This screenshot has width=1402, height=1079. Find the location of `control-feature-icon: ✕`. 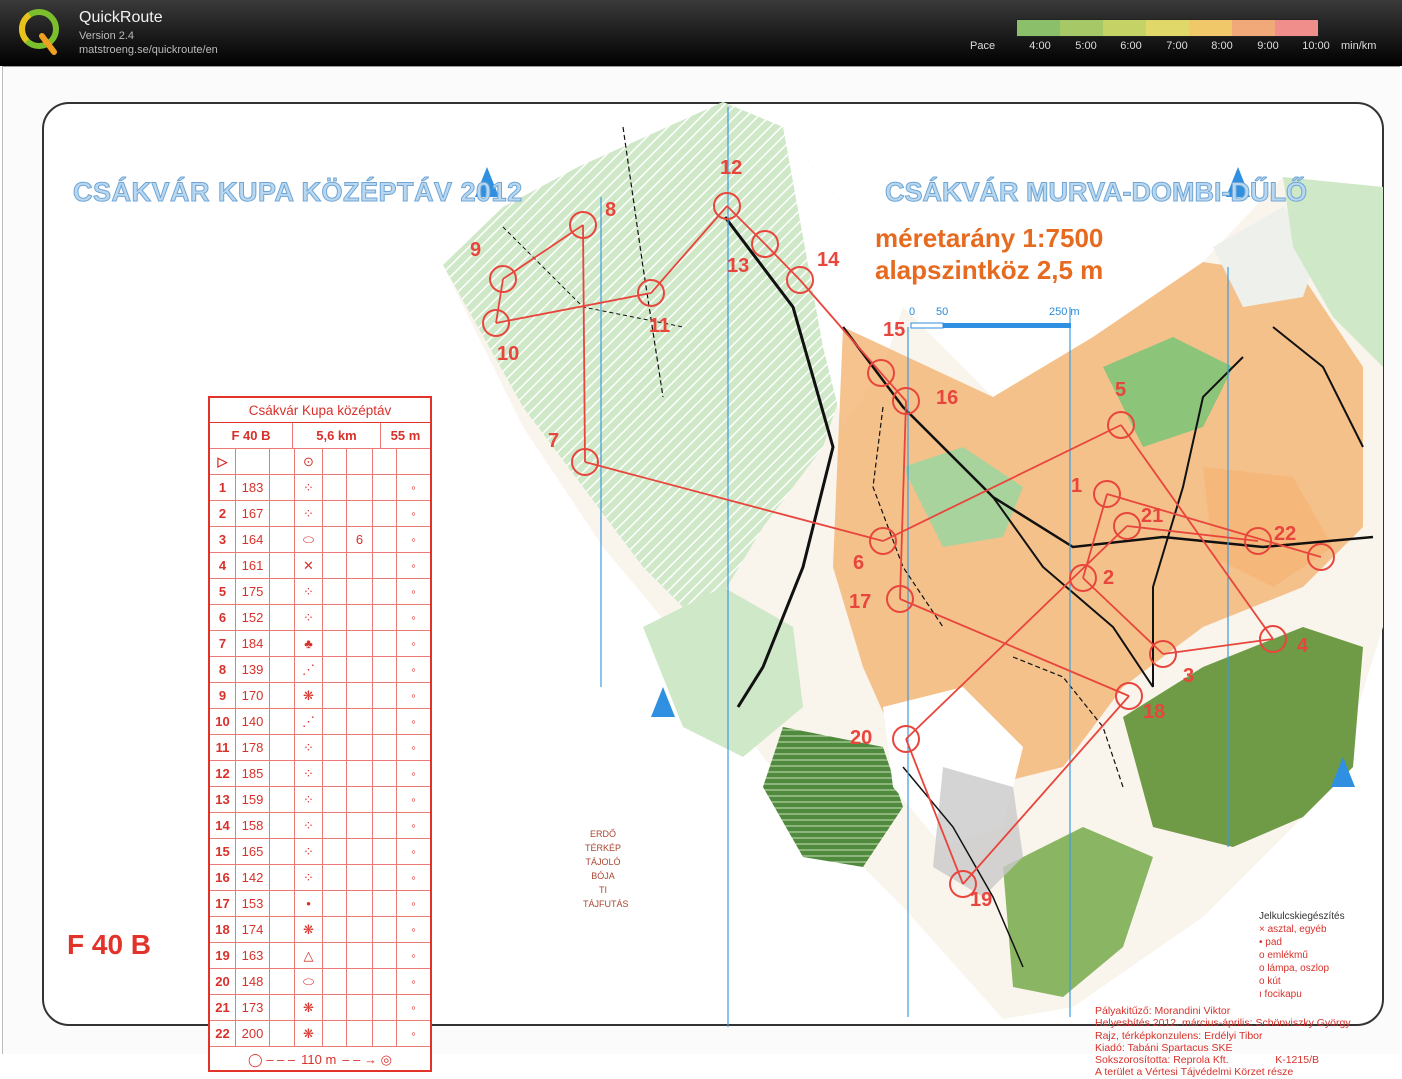

control-feature-icon: ✕ is located at coordinates (309, 565).